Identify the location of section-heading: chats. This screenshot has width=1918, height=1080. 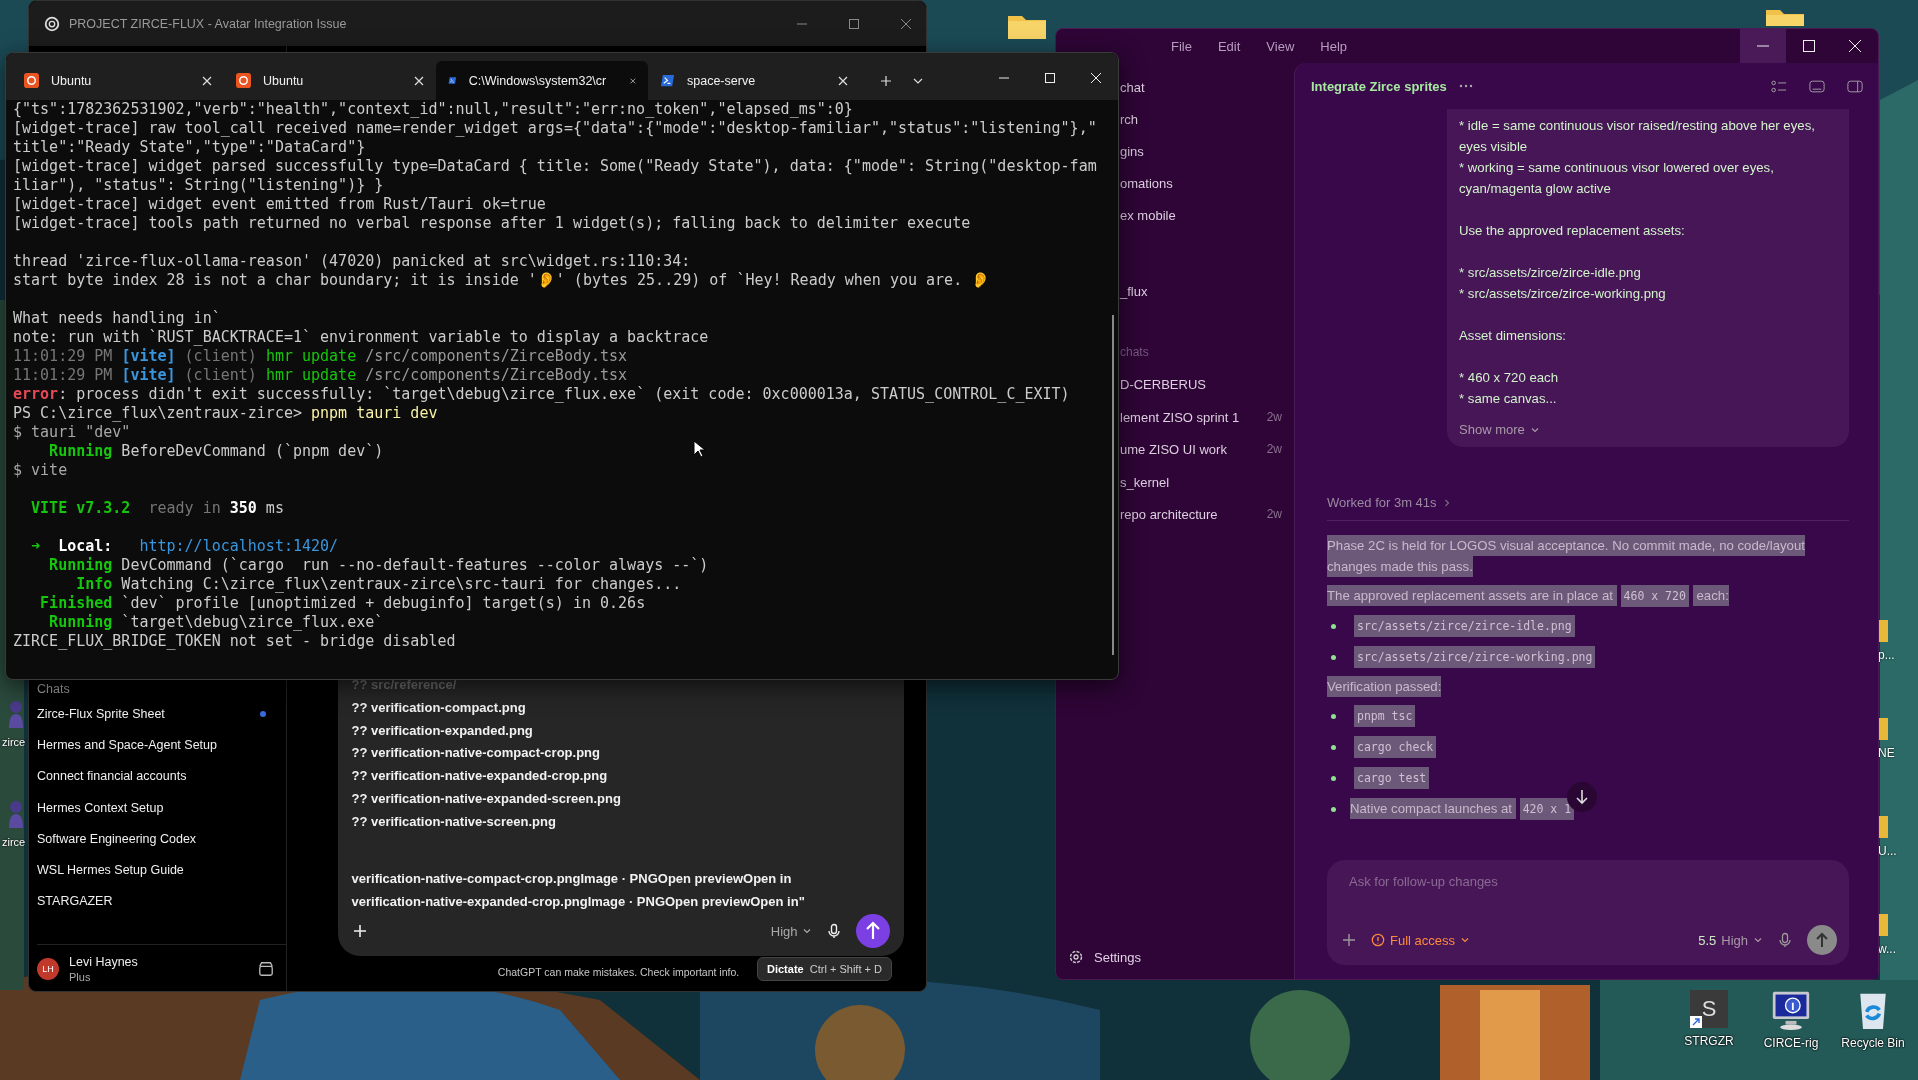
(1135, 353).